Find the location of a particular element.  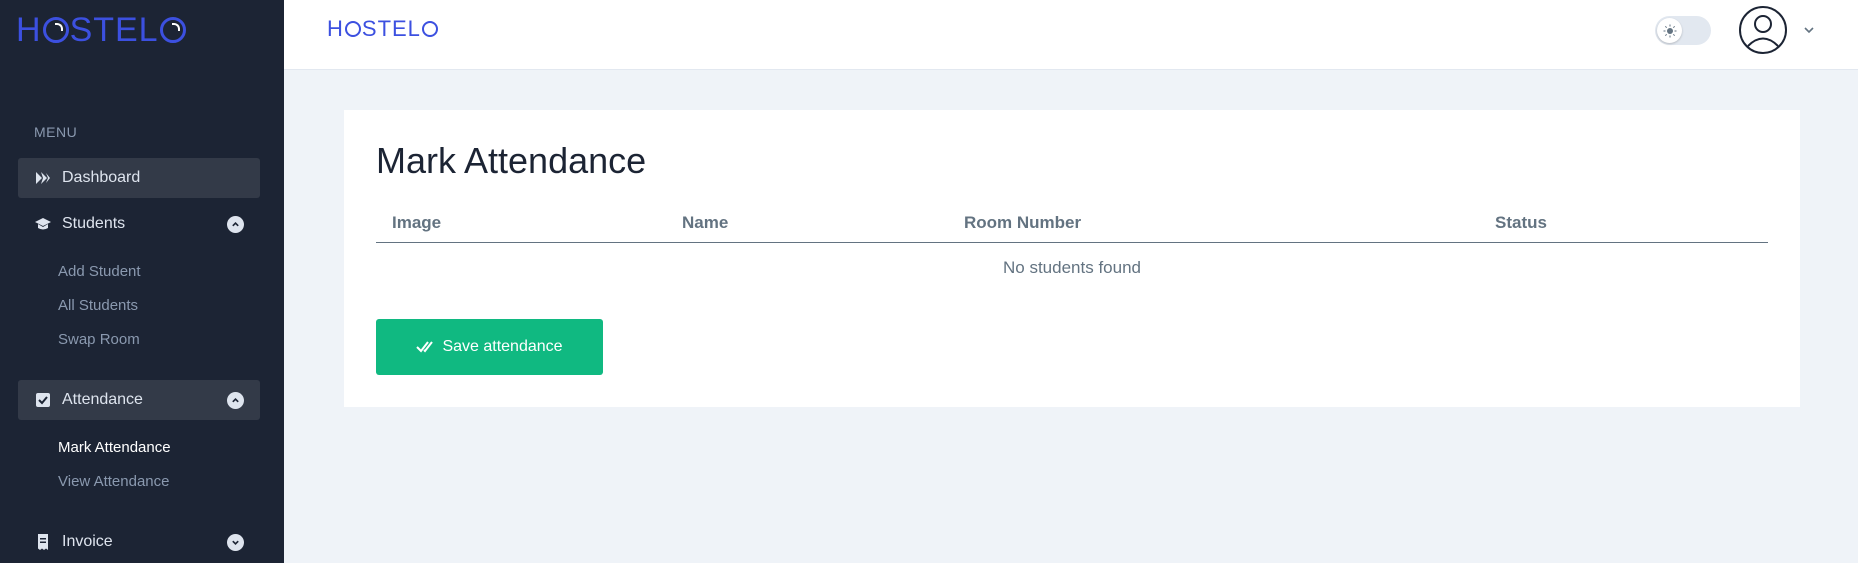

receipt-icon is located at coordinates (43, 542).